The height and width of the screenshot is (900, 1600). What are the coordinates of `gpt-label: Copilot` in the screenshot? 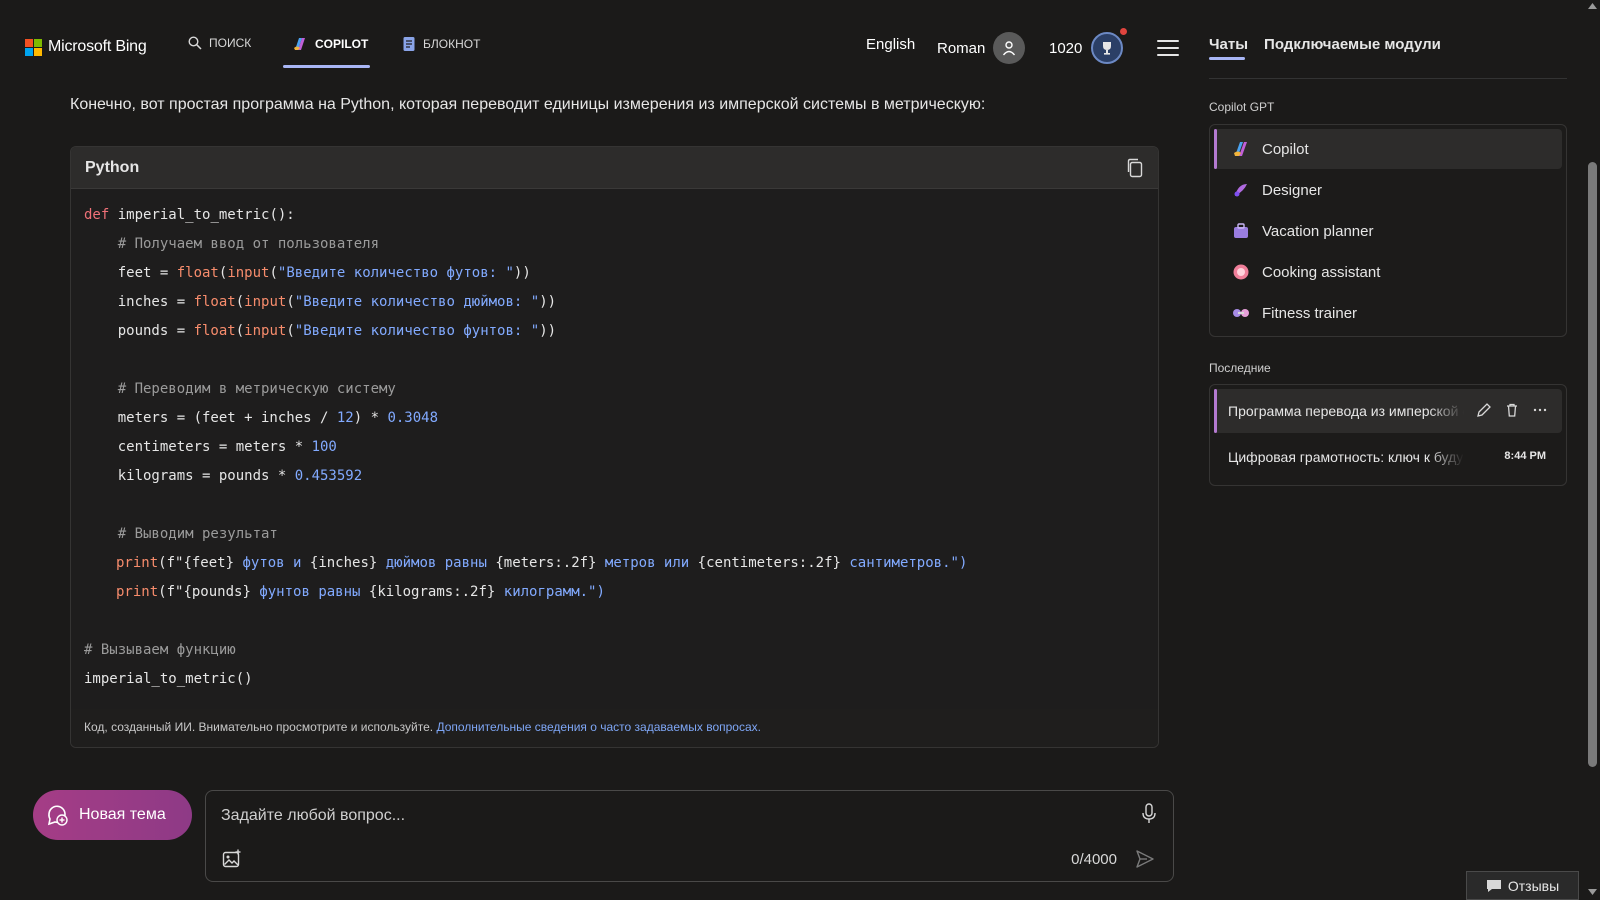 It's located at (1285, 149).